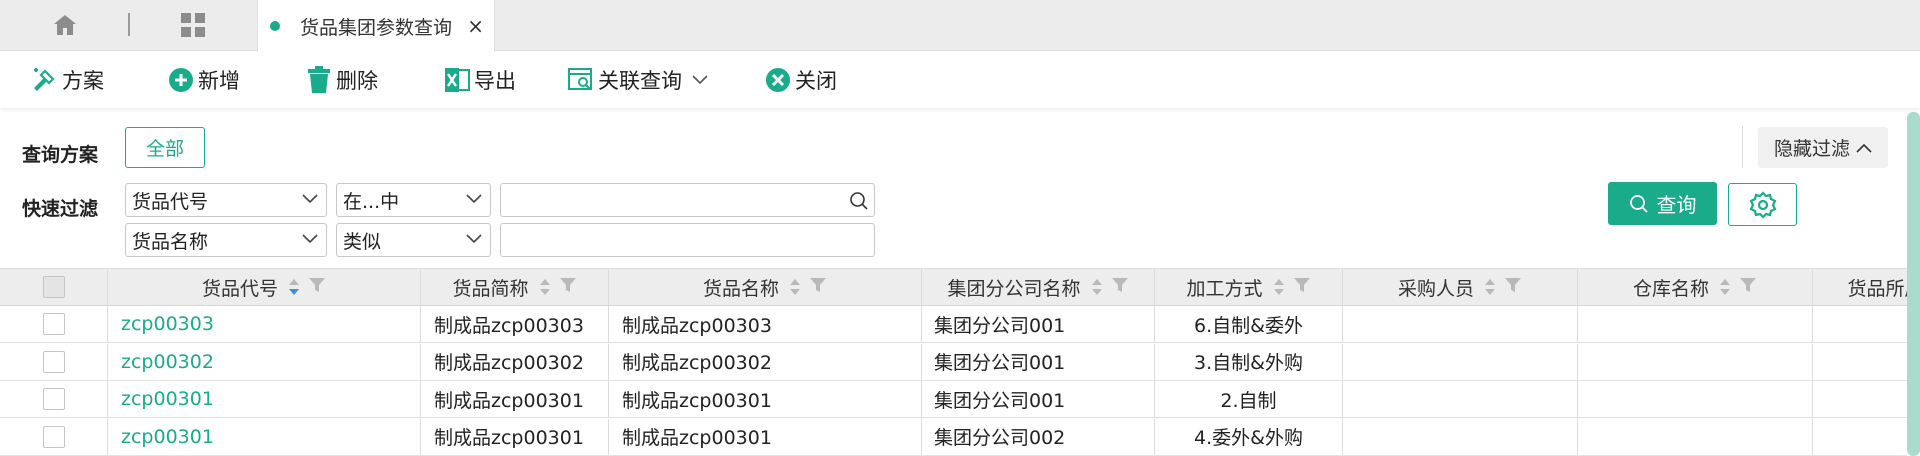  I want to click on close-button: 关闭, so click(801, 80).